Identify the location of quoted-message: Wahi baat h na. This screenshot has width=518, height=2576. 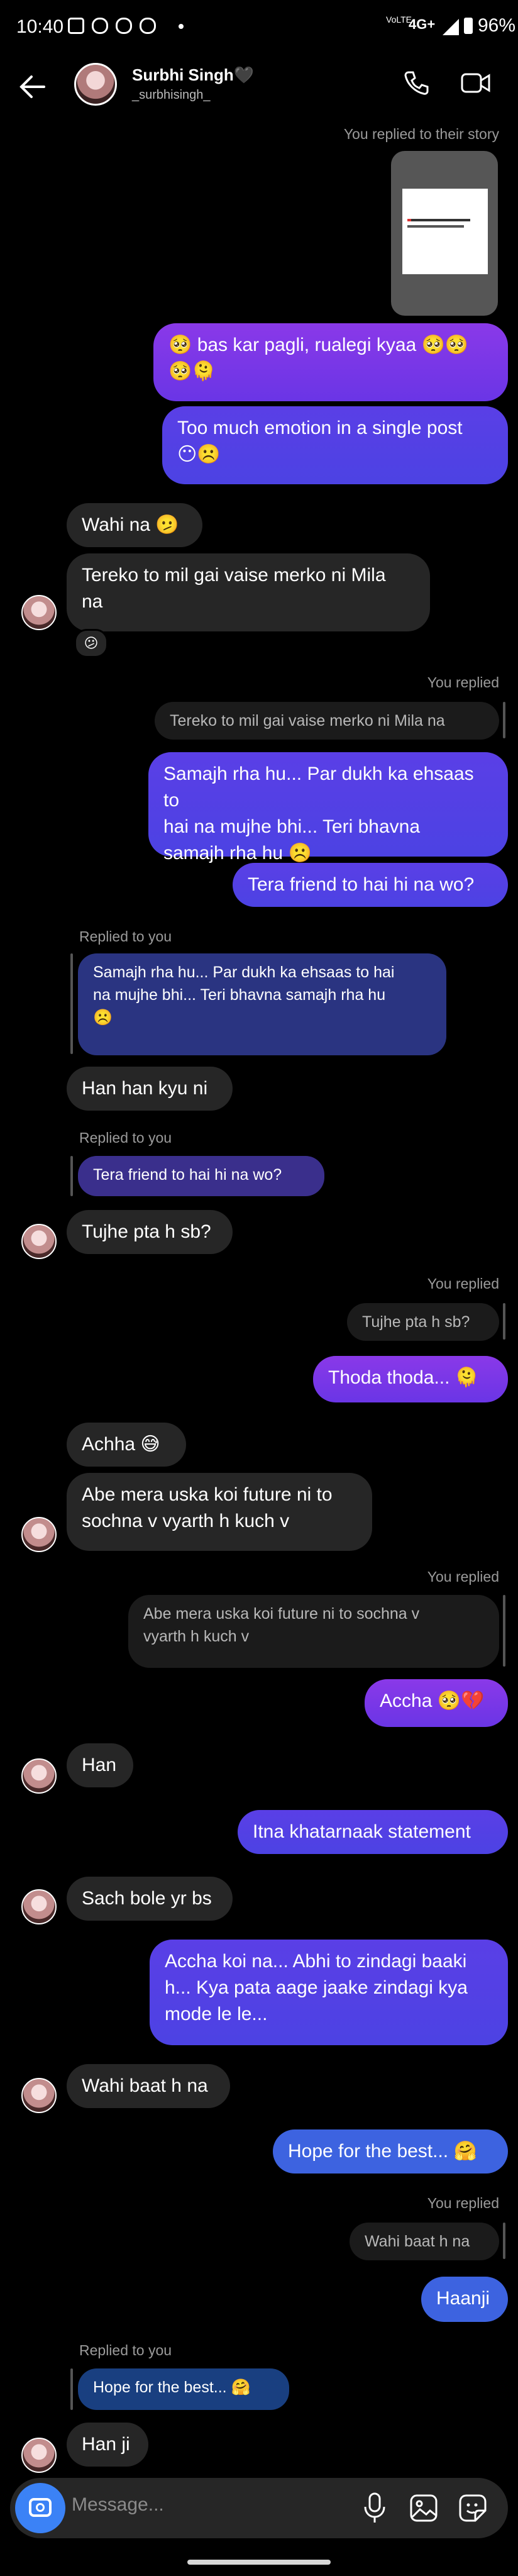
(425, 2241).